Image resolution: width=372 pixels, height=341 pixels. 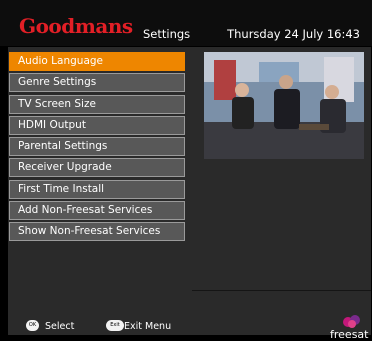 What do you see at coordinates (97, 83) in the screenshot?
I see `menu-item-genre-settings: Genre Settings` at bounding box center [97, 83].